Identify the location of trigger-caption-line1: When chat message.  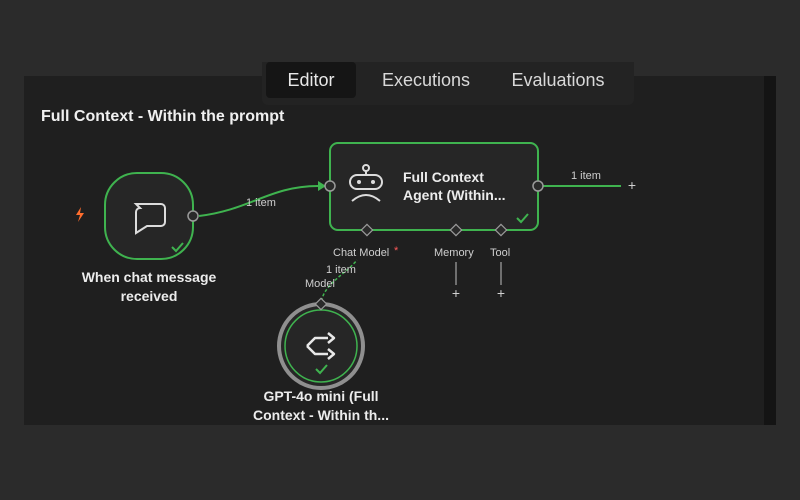
(149, 277).